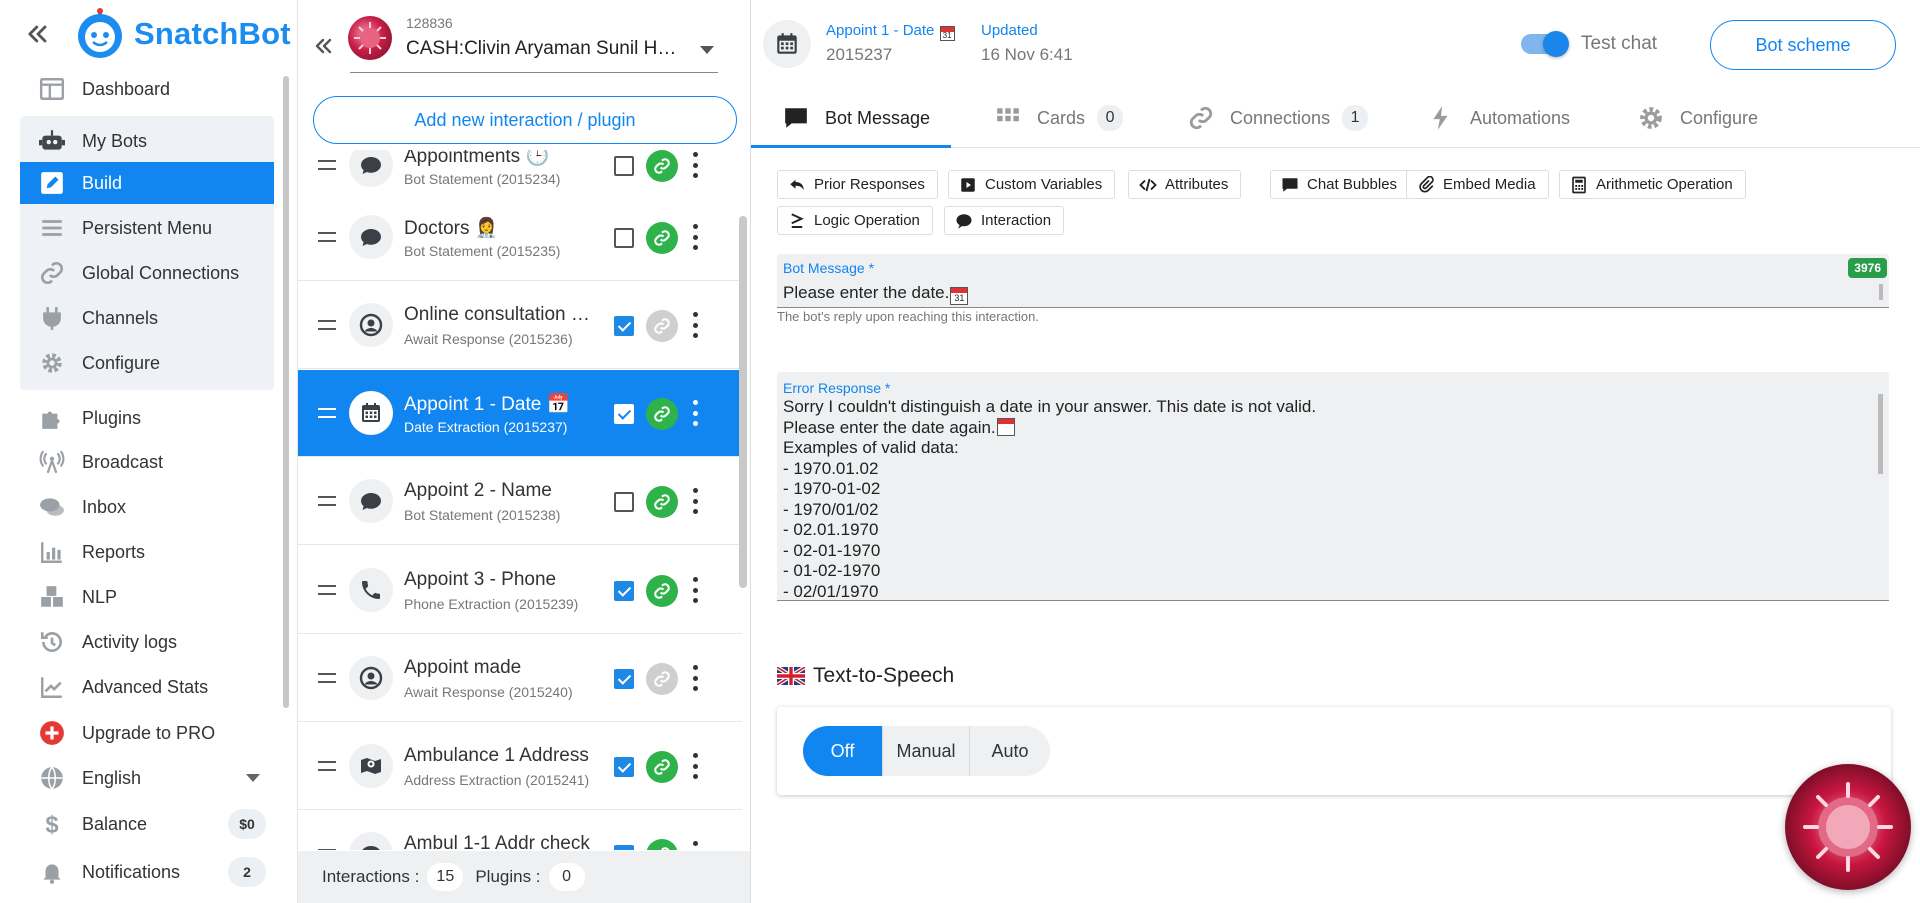 Image resolution: width=1920 pixels, height=903 pixels. I want to click on tts-manual-option: Manual, so click(926, 751).